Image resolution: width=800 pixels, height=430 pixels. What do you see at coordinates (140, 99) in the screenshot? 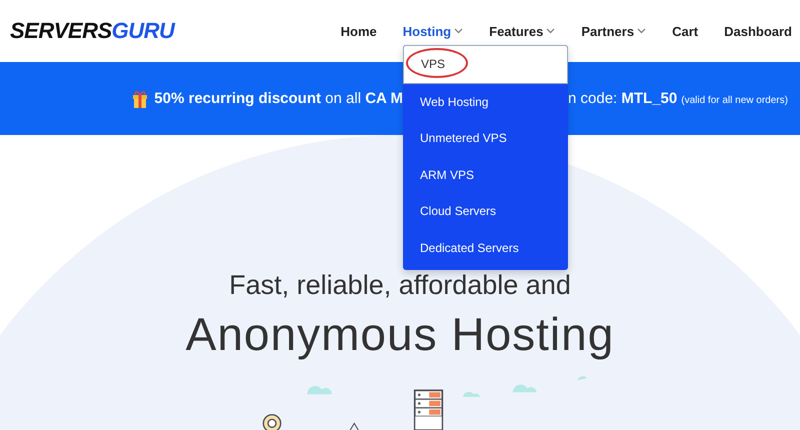
I see `gift-icon` at bounding box center [140, 99].